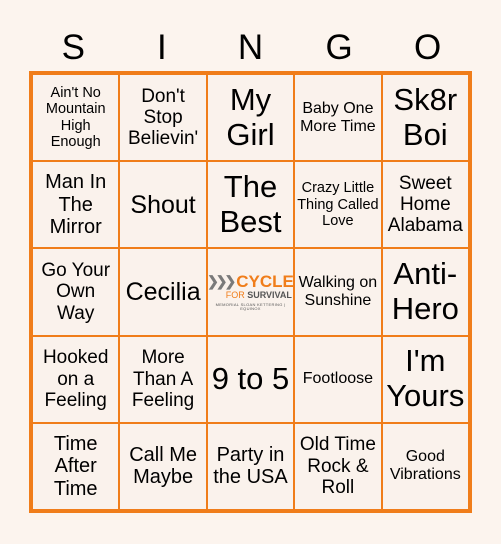  I want to click on bingo-cell: Baby One More Time, so click(338, 118).